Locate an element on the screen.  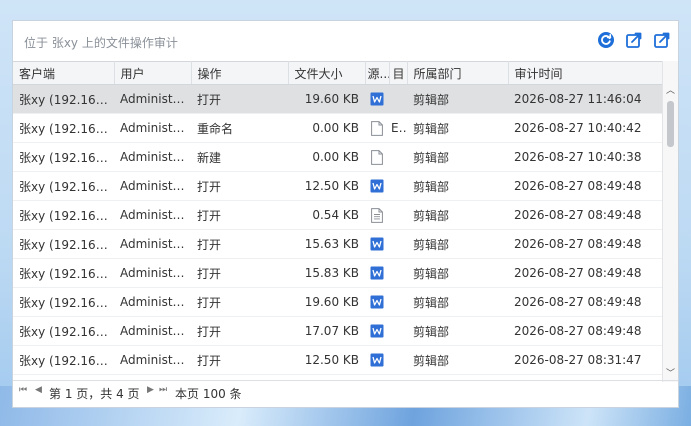
cell-file-size: 19.60 KB is located at coordinates (326, 99).